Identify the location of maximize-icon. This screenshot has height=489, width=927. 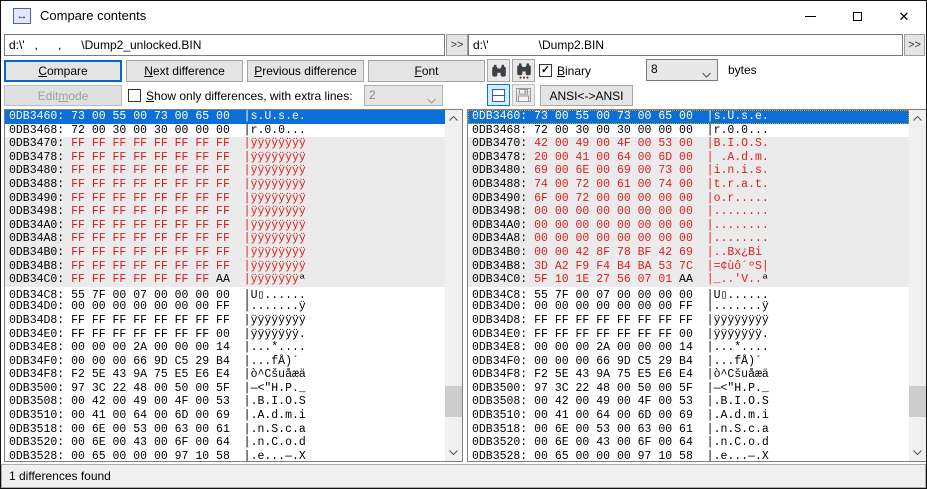
(857, 16).